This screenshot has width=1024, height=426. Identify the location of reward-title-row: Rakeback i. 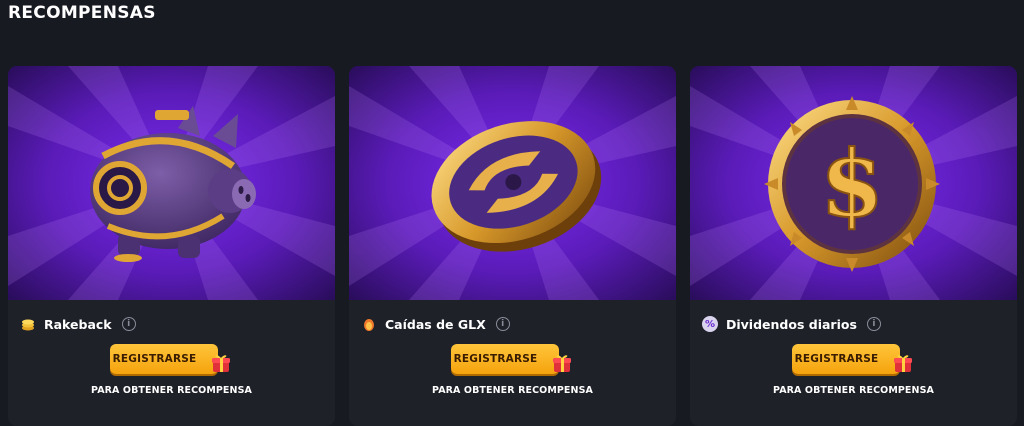
(78, 324).